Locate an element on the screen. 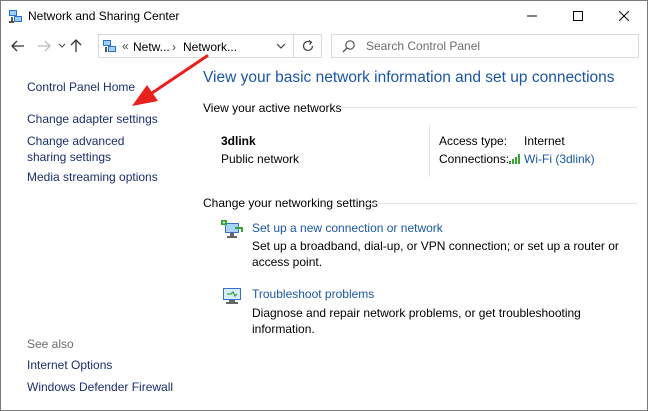 The width and height of the screenshot is (648, 411). network-location-icon is located at coordinates (110, 46).